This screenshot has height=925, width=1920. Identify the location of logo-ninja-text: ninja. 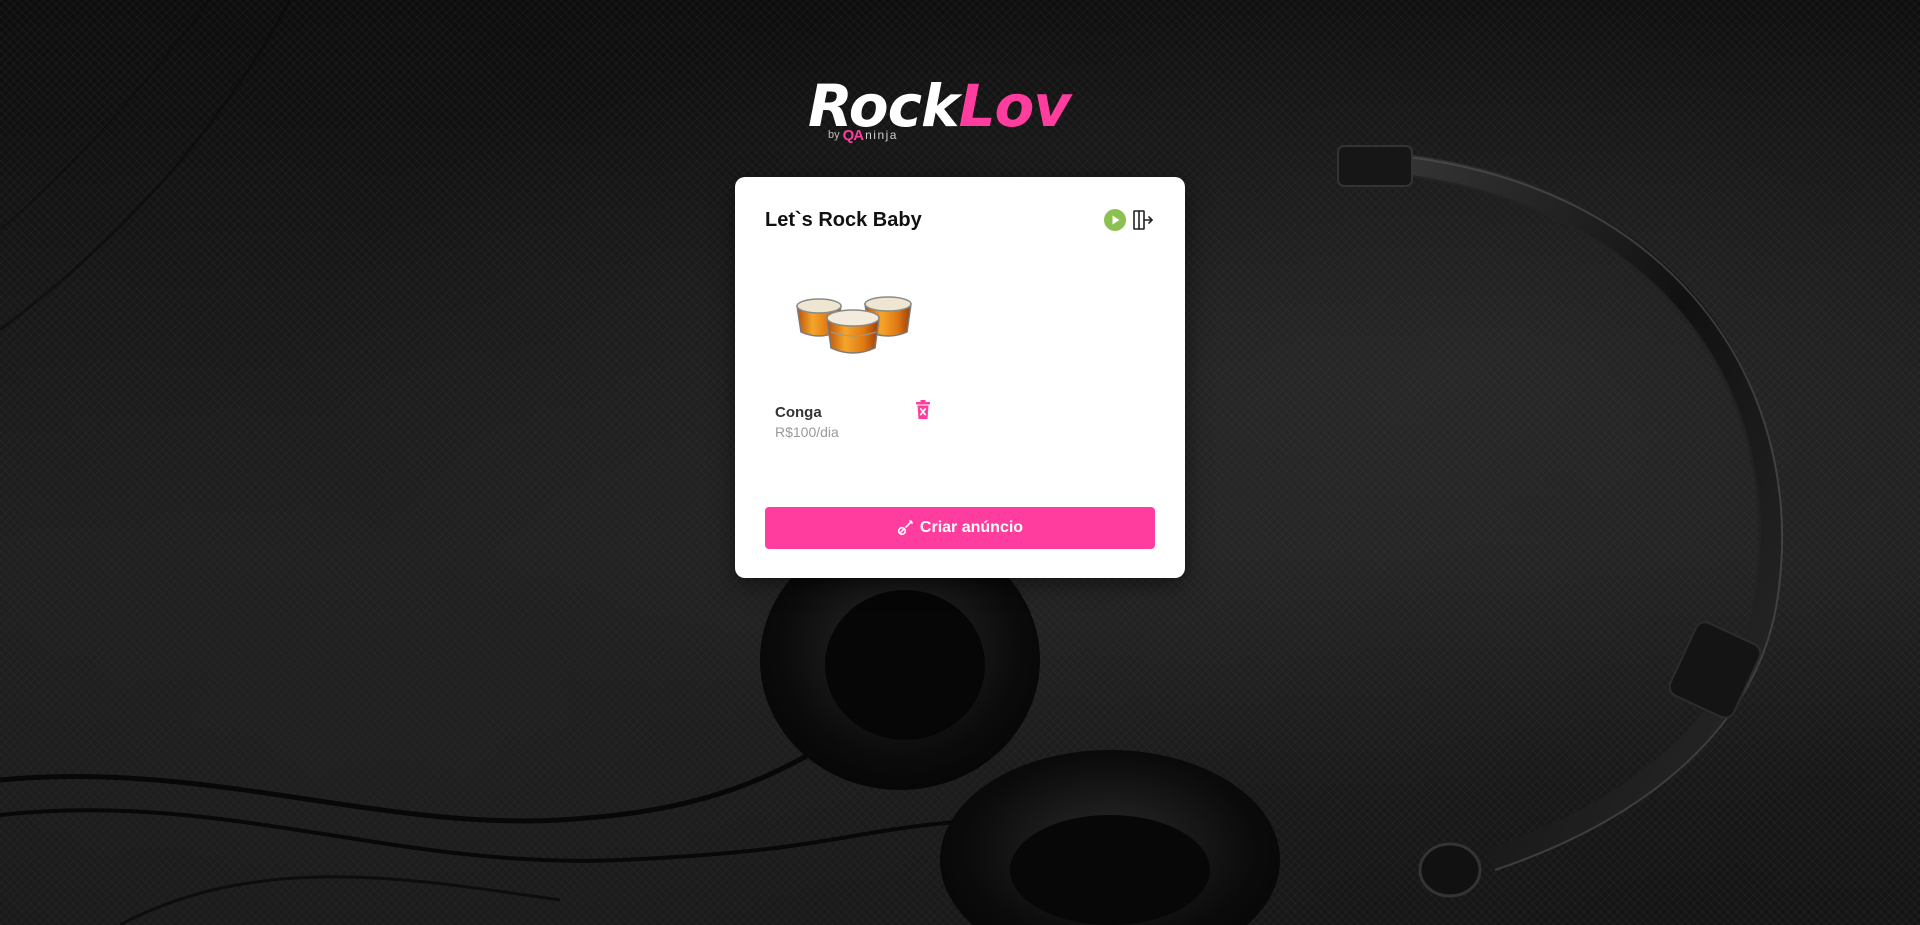
(881, 135).